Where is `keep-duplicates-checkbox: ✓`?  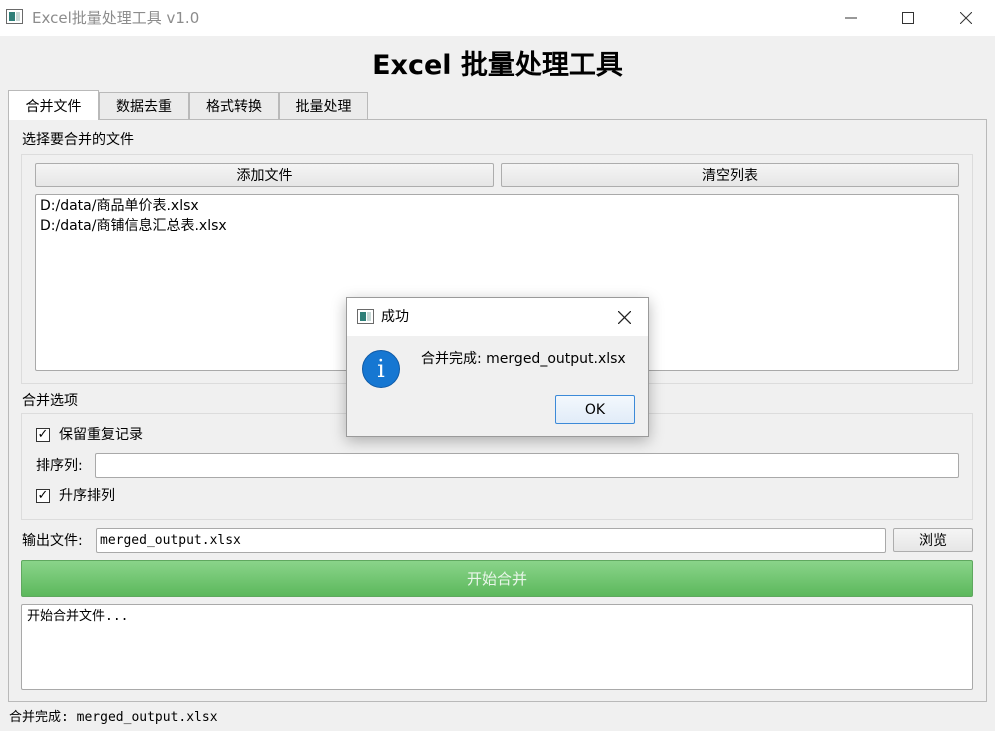
keep-duplicates-checkbox: ✓ is located at coordinates (43, 435).